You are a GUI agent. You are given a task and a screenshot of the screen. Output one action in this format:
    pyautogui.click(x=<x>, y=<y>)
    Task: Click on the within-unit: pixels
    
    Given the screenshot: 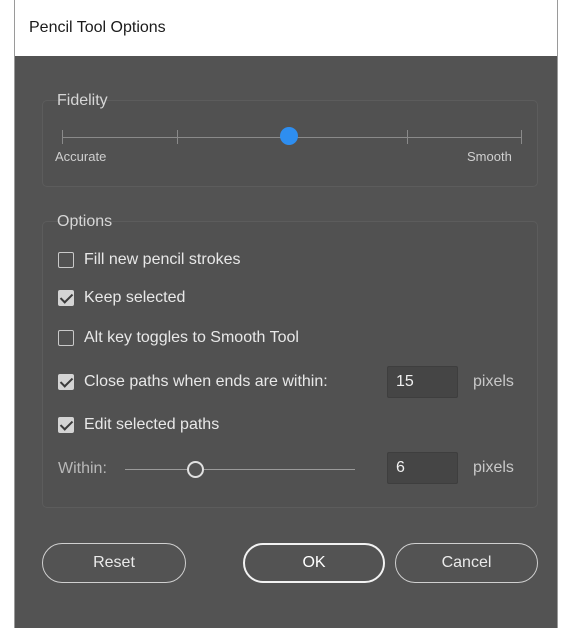 What is the action you would take?
    pyautogui.click(x=493, y=467)
    